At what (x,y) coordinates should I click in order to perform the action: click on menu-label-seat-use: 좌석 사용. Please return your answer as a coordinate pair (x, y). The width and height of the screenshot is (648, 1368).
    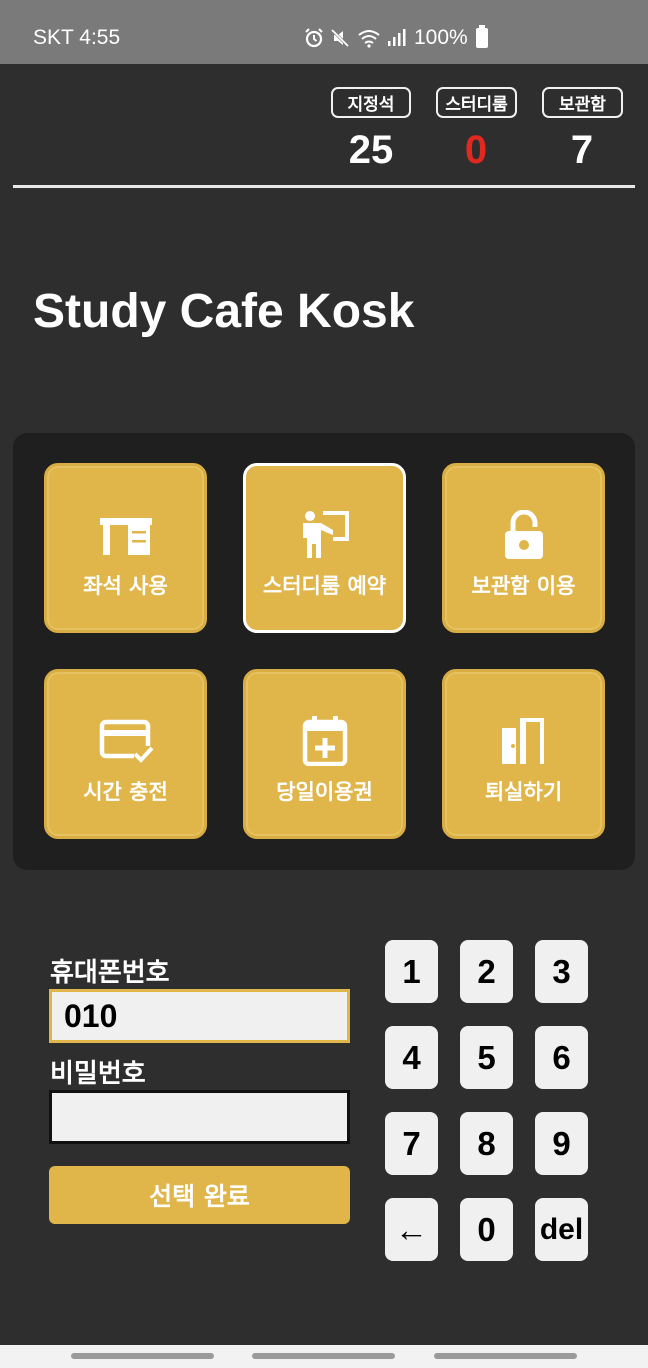
    Looking at the image, I should click on (125, 586).